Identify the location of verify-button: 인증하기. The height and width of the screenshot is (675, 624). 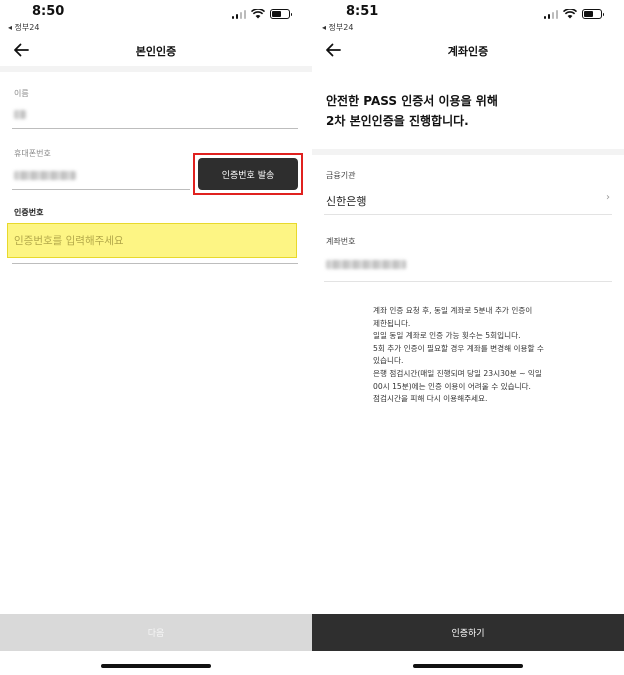
(468, 632).